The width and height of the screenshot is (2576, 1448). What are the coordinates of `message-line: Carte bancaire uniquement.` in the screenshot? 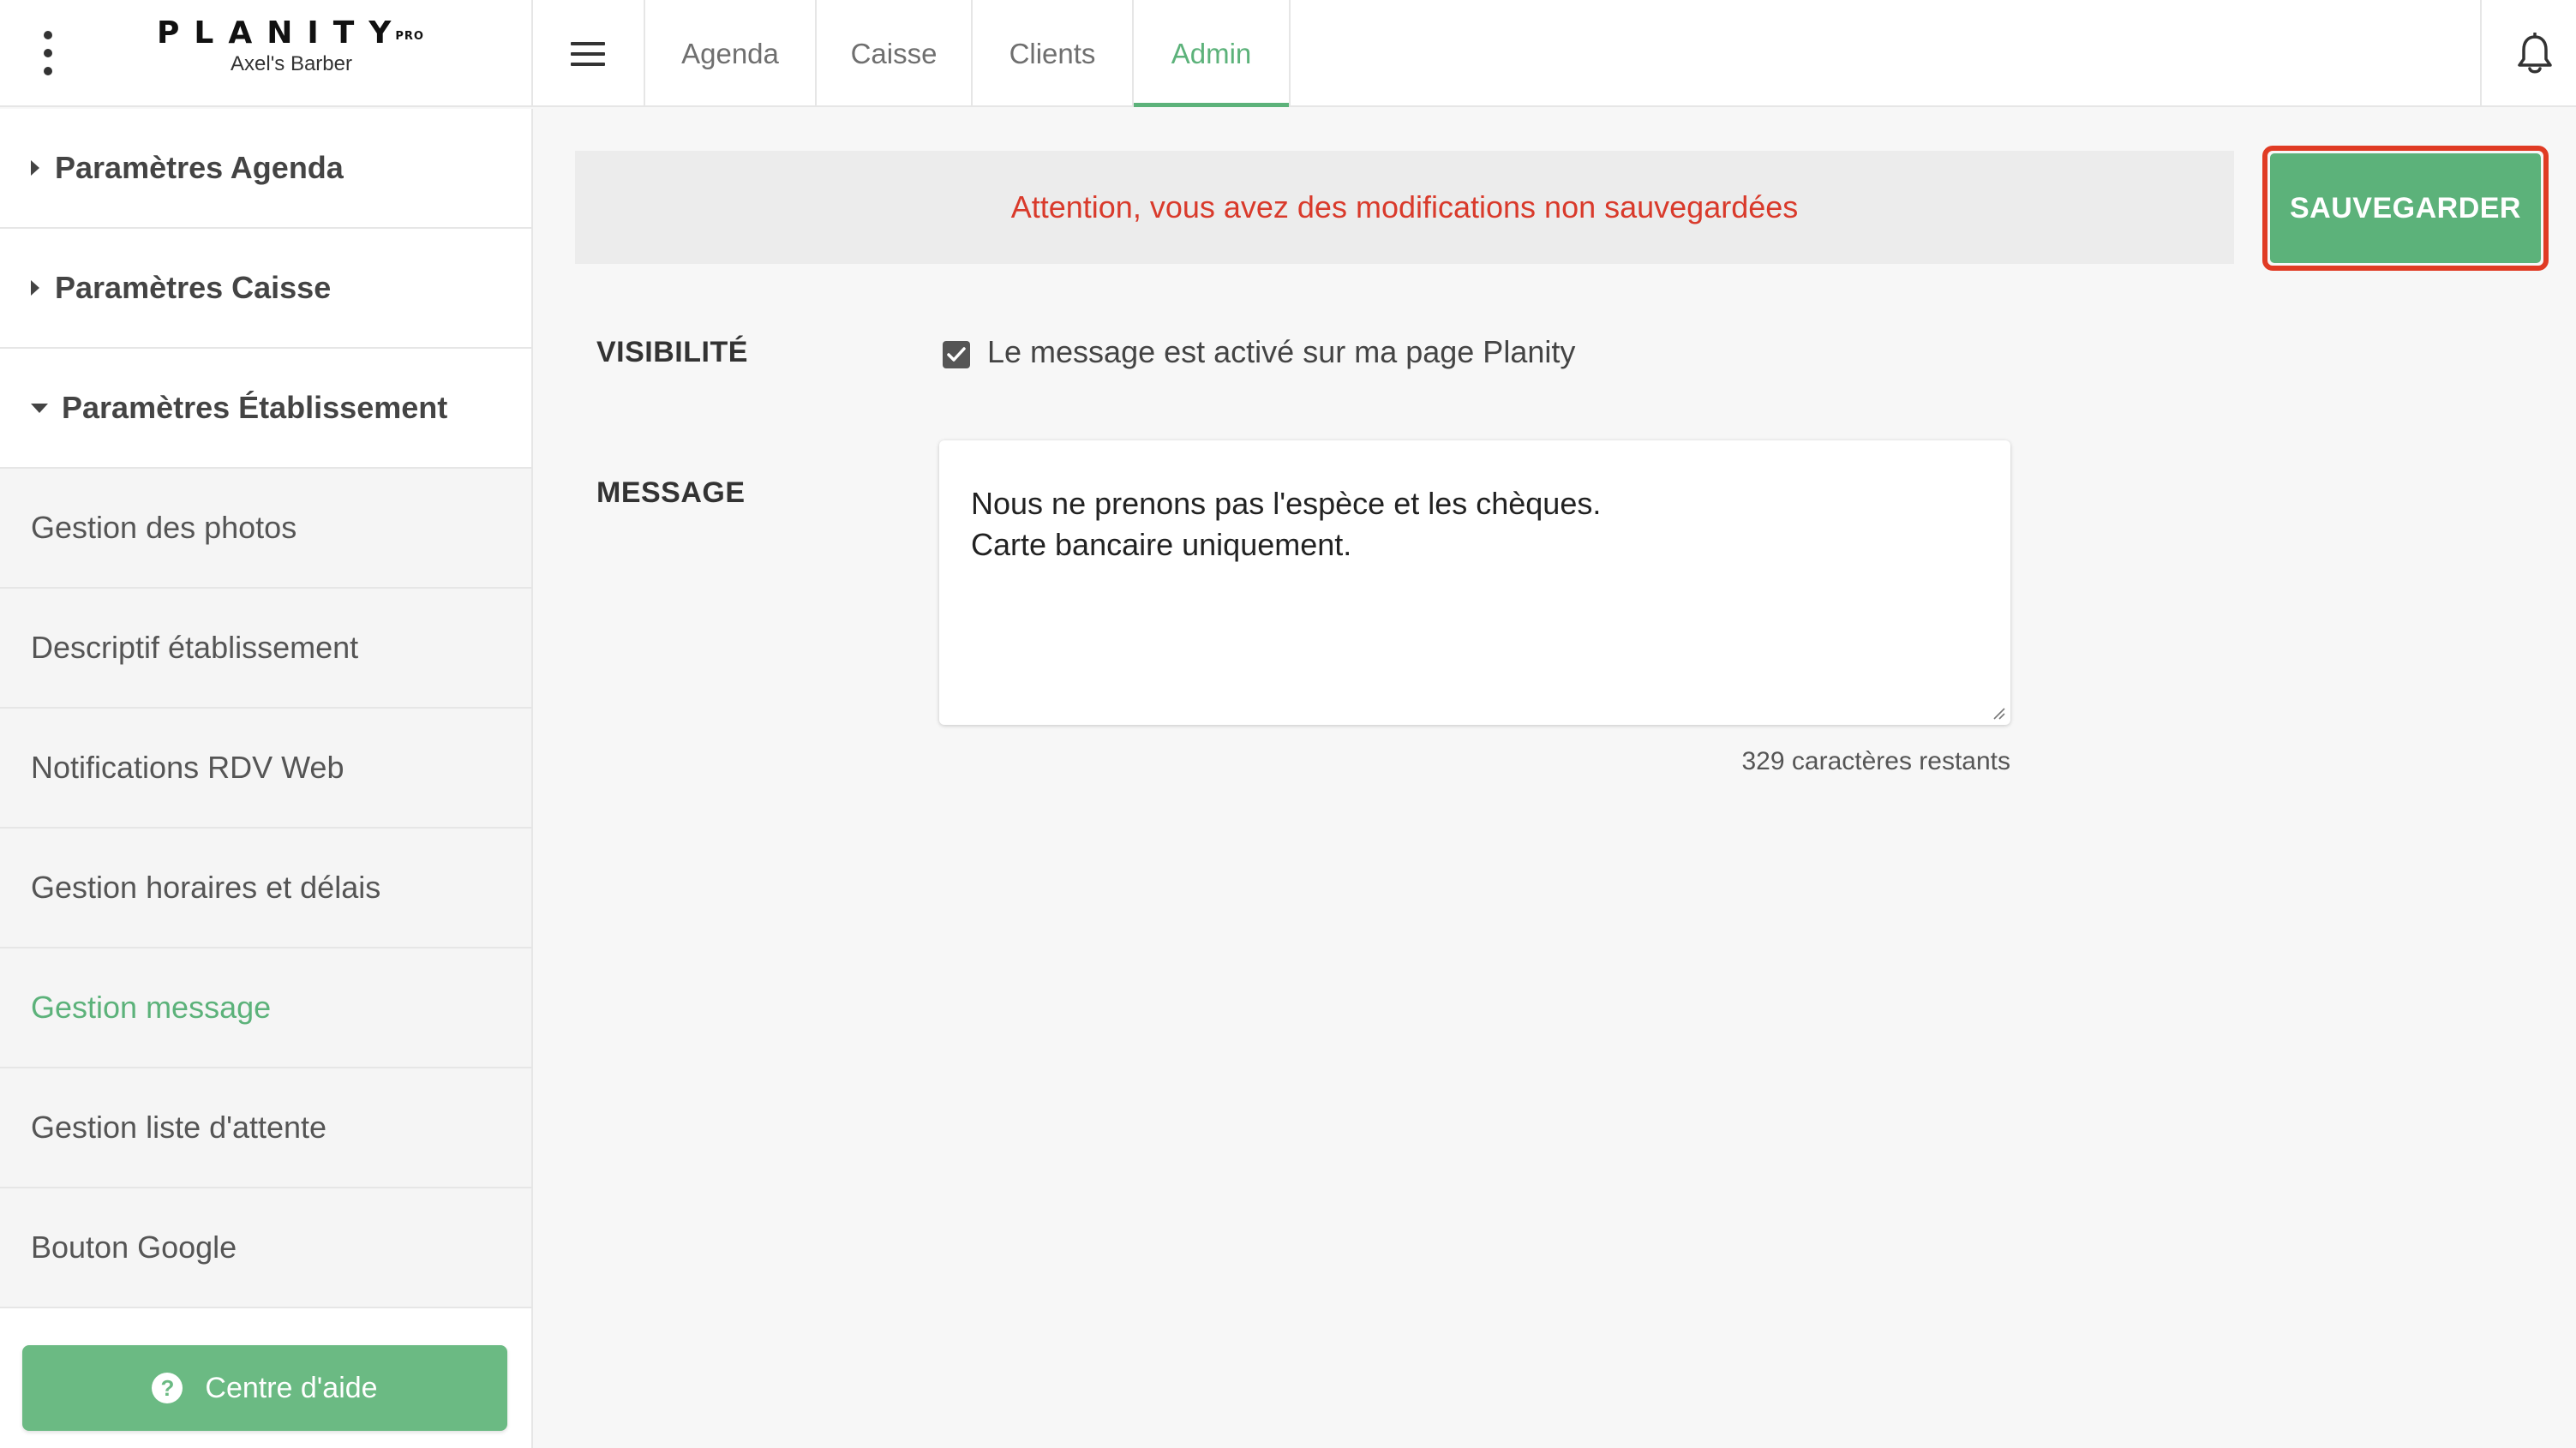 It's located at (1161, 545).